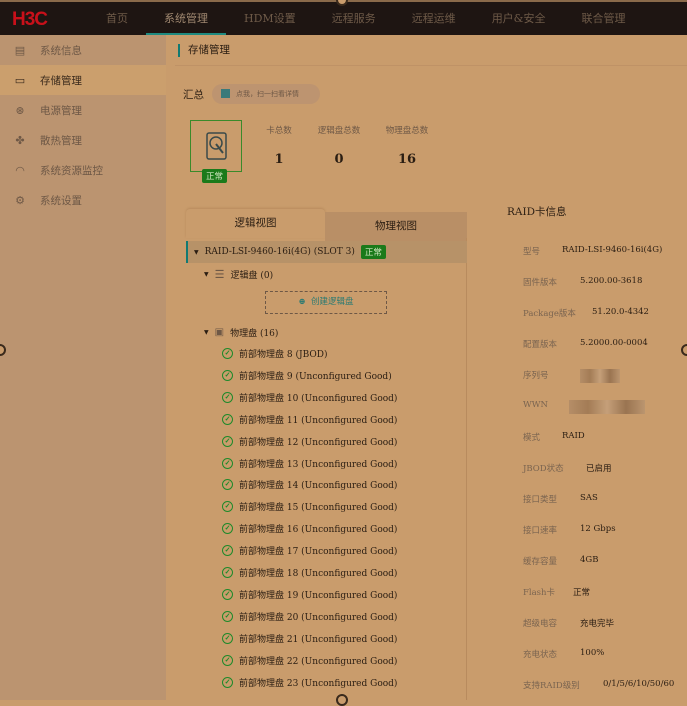  What do you see at coordinates (309, 572) in the screenshot?
I see `physical-disk-item: ✓ 前部物理盘 18 (Unconfigured Good)` at bounding box center [309, 572].